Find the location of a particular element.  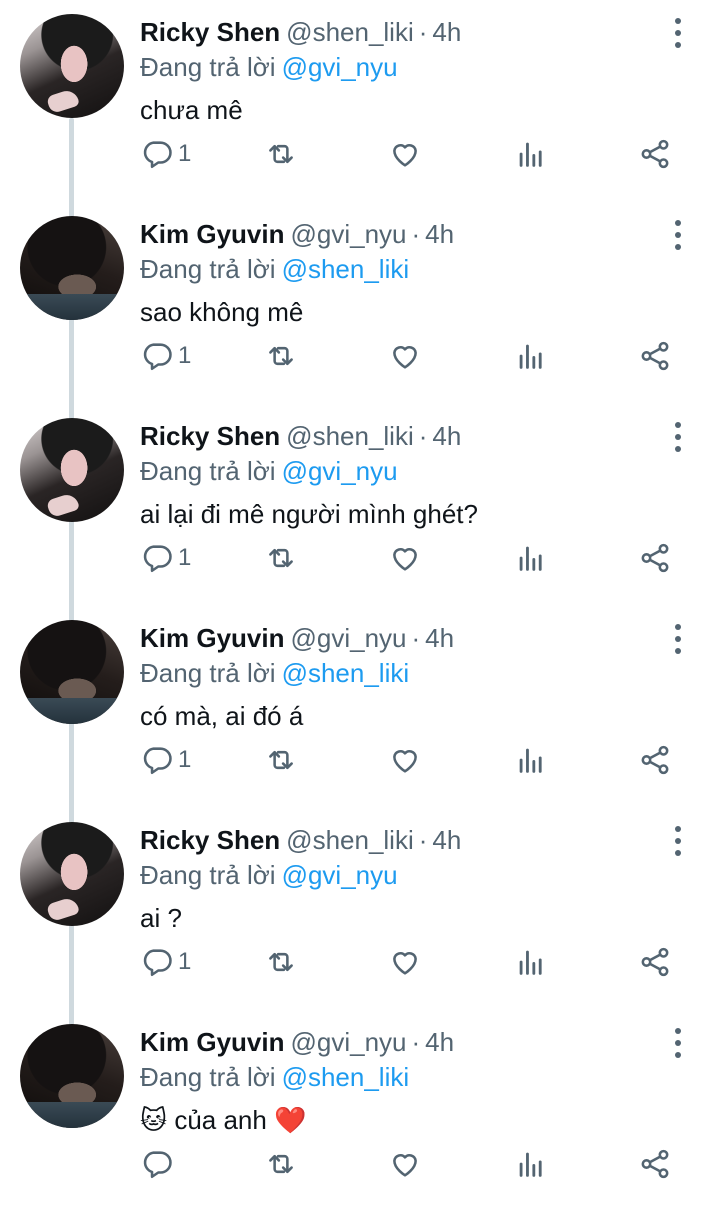

tweet-actions: 1 is located at coordinates (360, 558).